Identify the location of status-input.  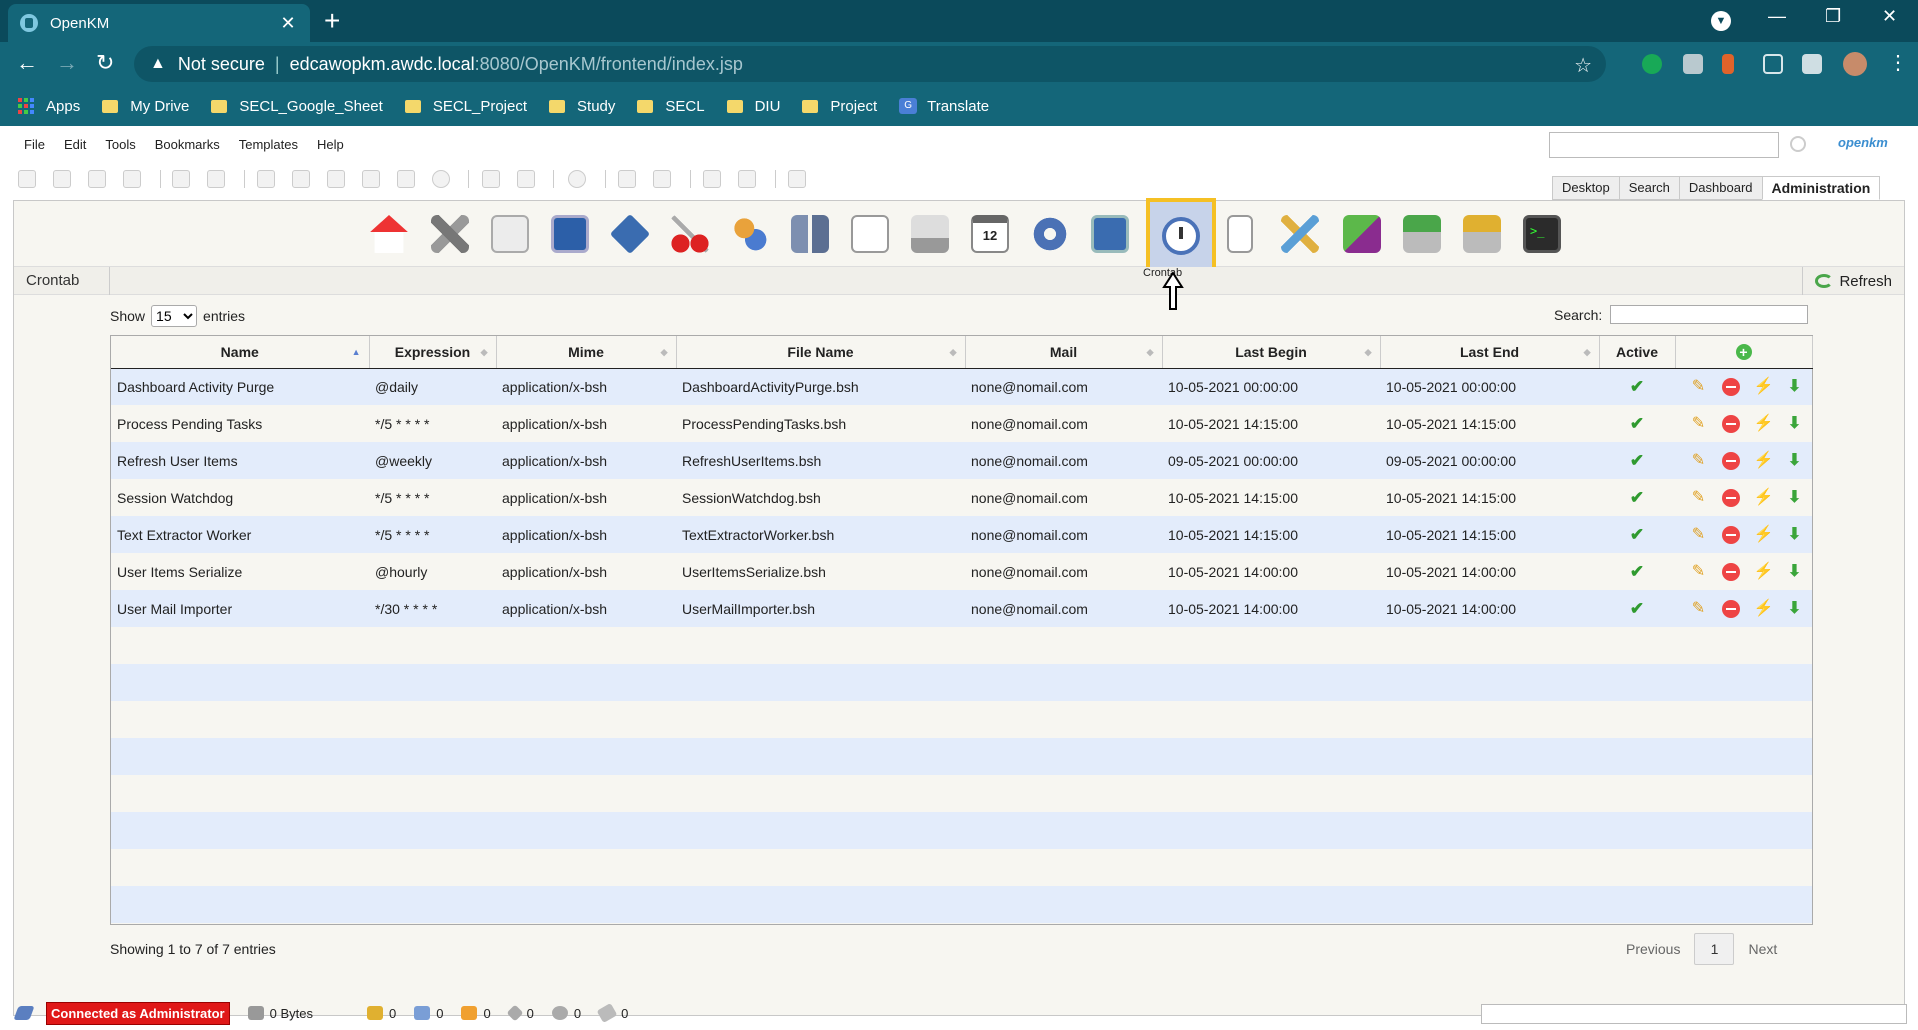
(1694, 1014).